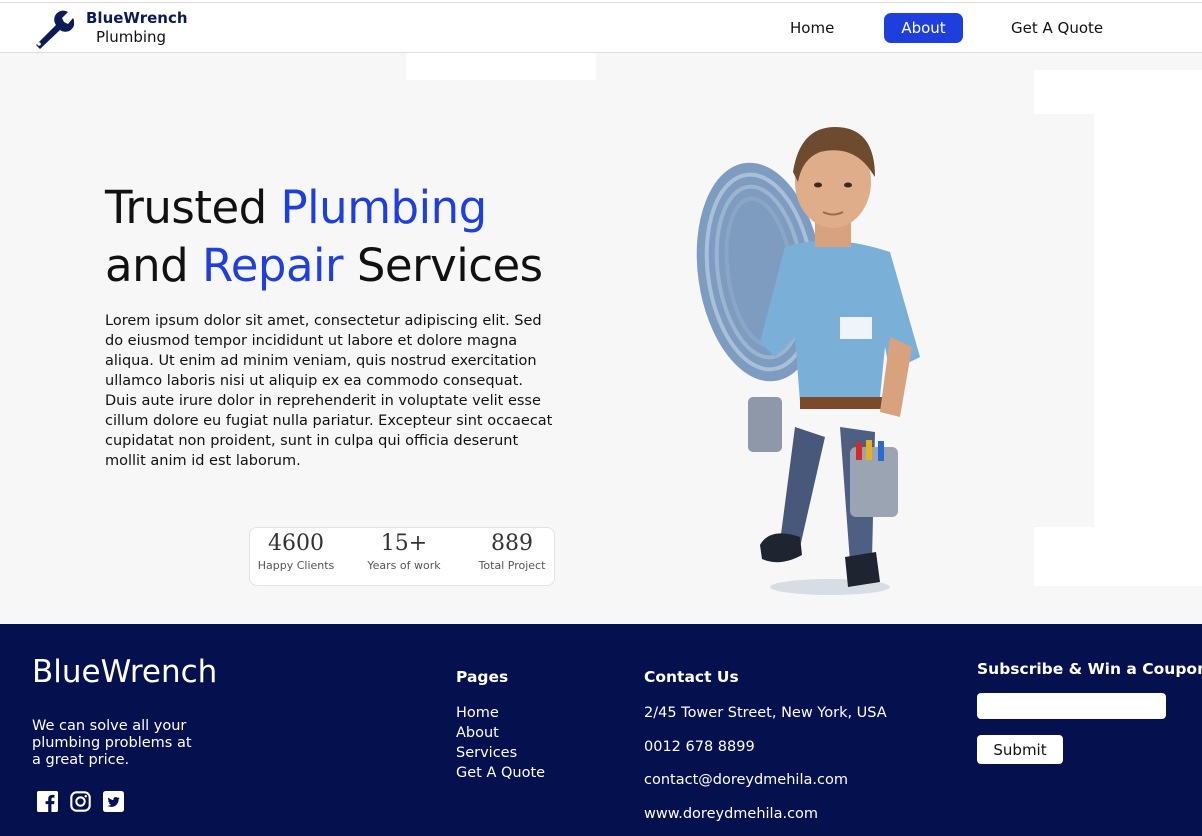 The width and height of the screenshot is (1202, 836). Describe the element at coordinates (345, 237) in the screenshot. I see `hero-headline: Trusted Plumbing and Repair Services` at that location.